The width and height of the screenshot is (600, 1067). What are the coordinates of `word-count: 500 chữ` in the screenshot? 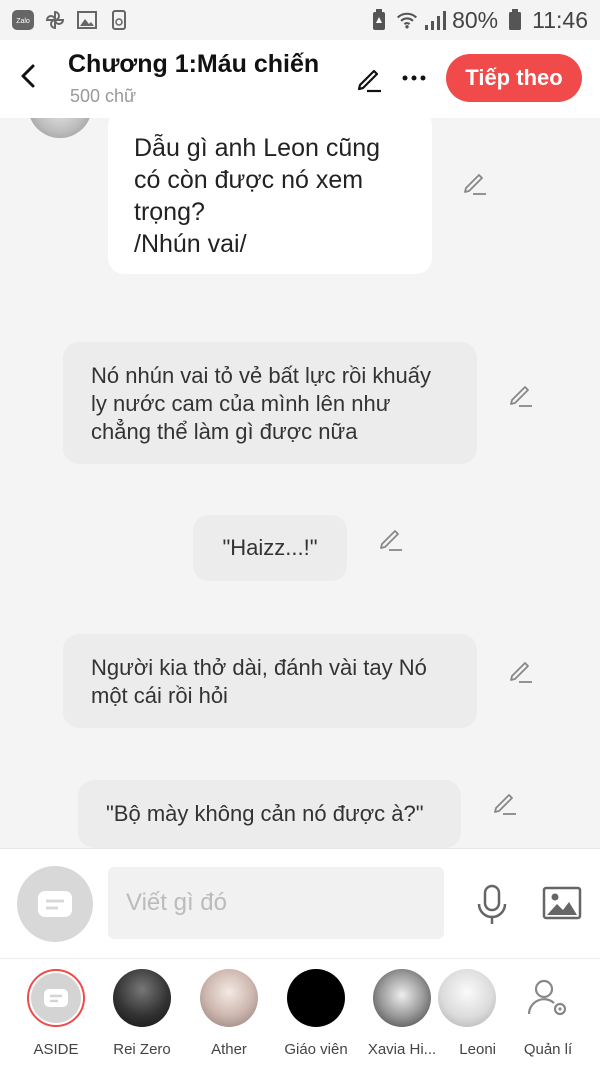 It's located at (103, 96).